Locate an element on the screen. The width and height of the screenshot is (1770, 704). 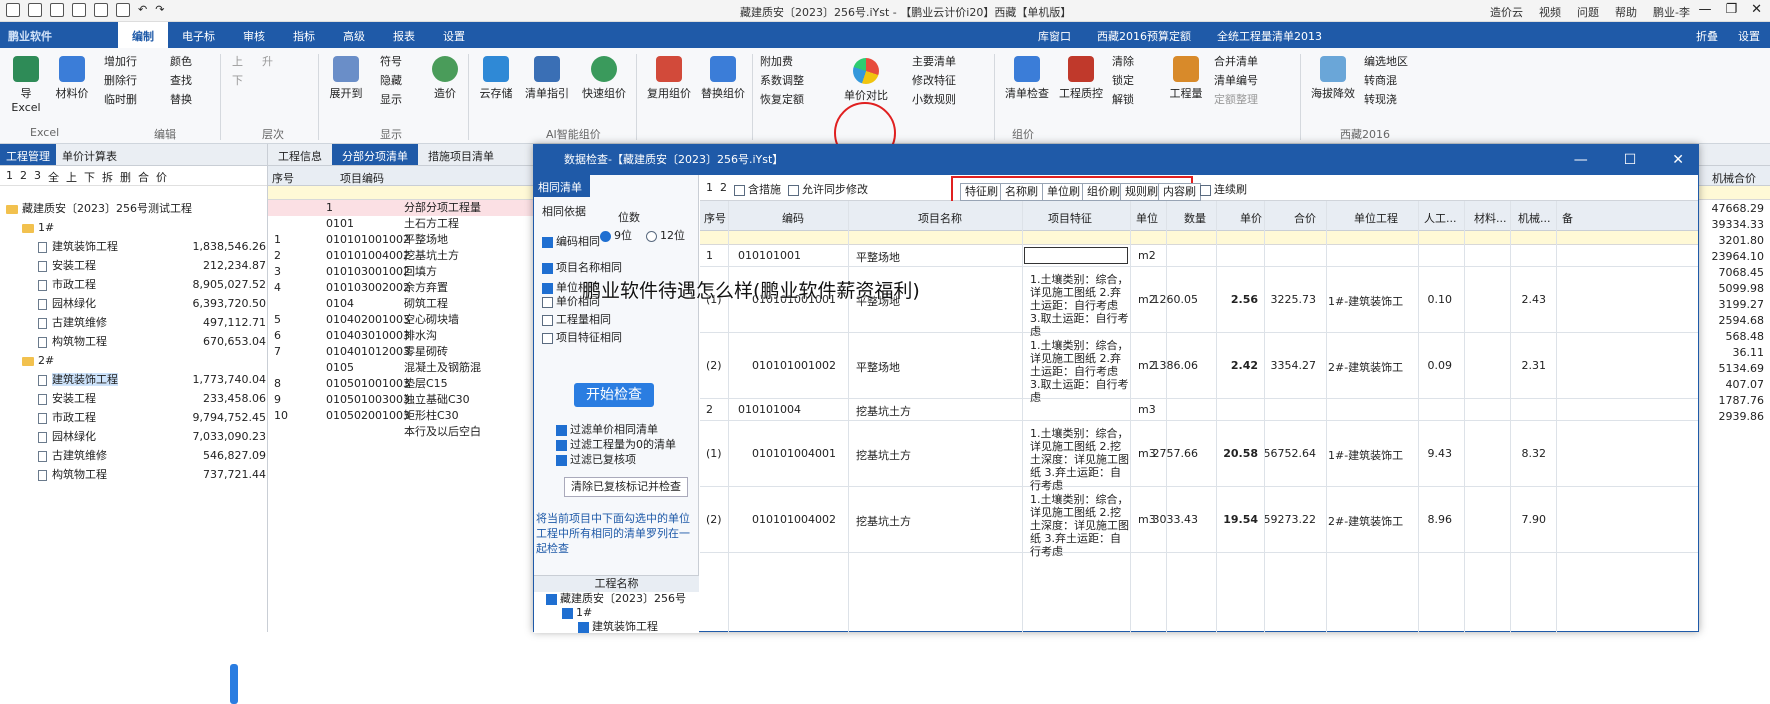
quantity-button: 工程量 is located at coordinates (1186, 78).